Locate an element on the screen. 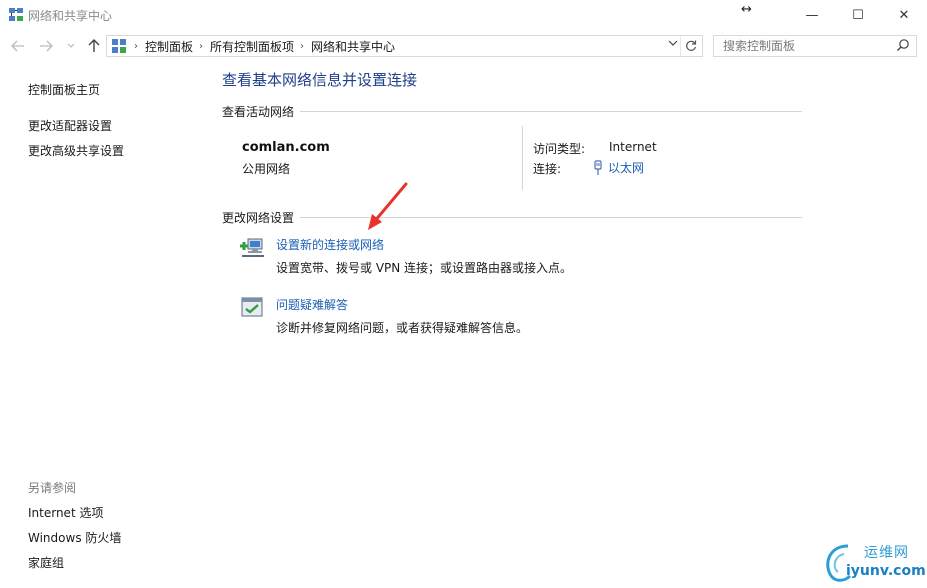  network-type-link: 公用网络 is located at coordinates (266, 169).